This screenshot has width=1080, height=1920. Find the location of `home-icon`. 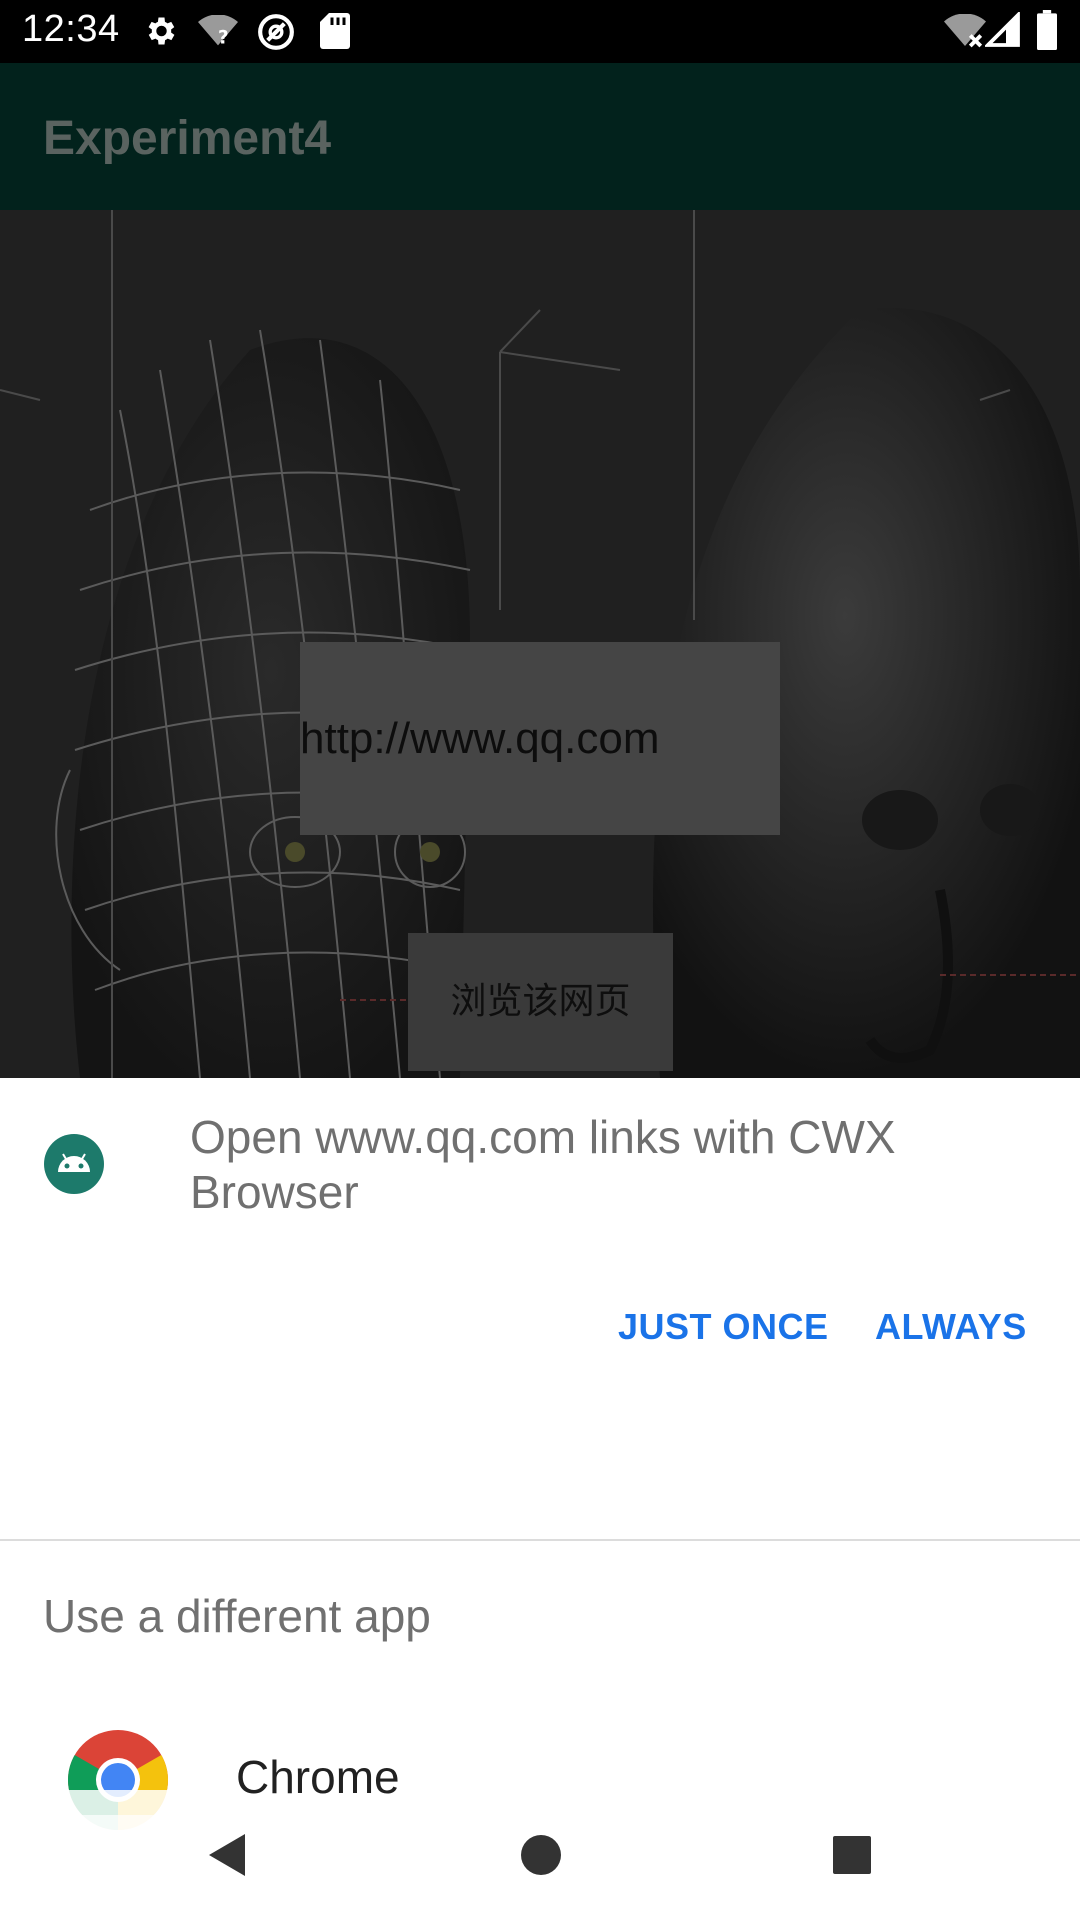

home-icon is located at coordinates (541, 1855).